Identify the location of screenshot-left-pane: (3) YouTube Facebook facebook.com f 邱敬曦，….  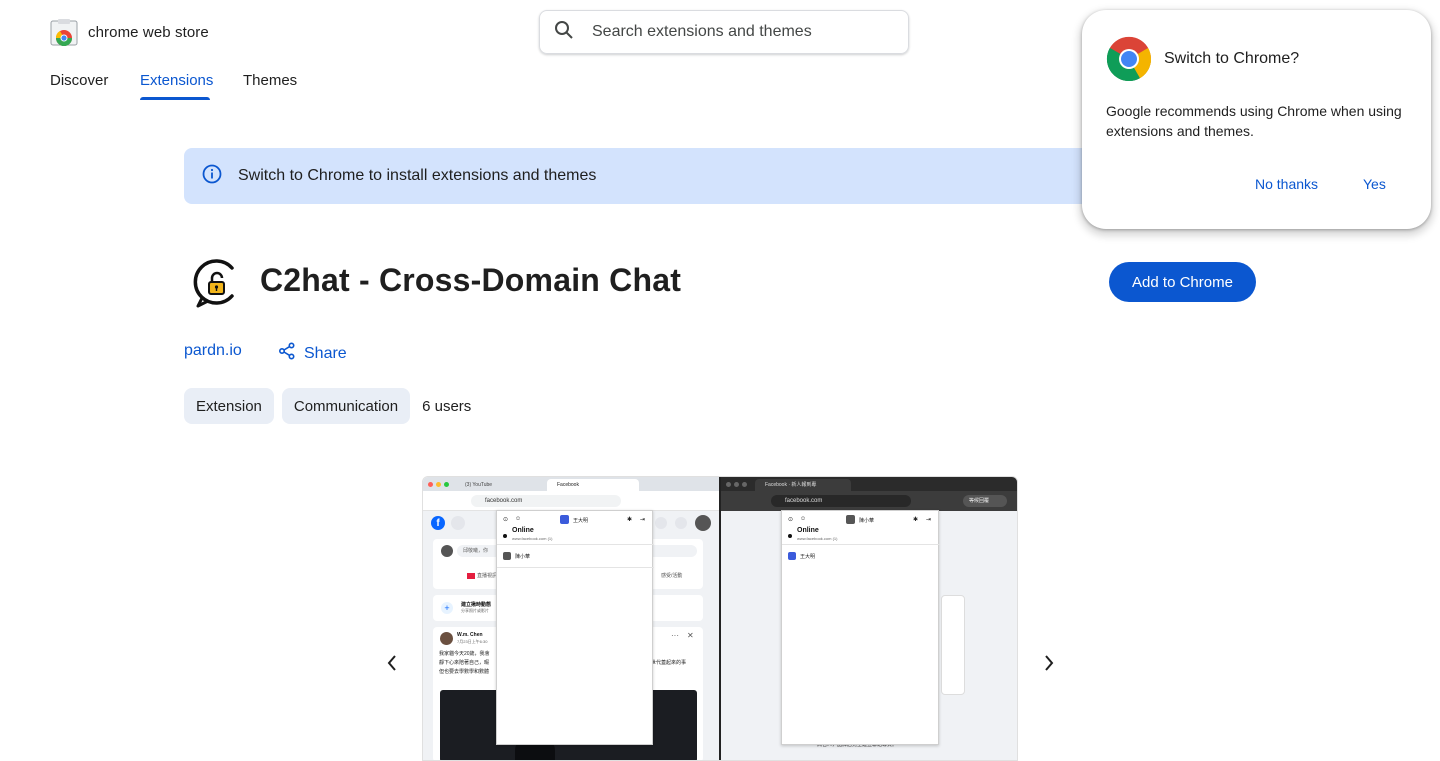
(571, 618).